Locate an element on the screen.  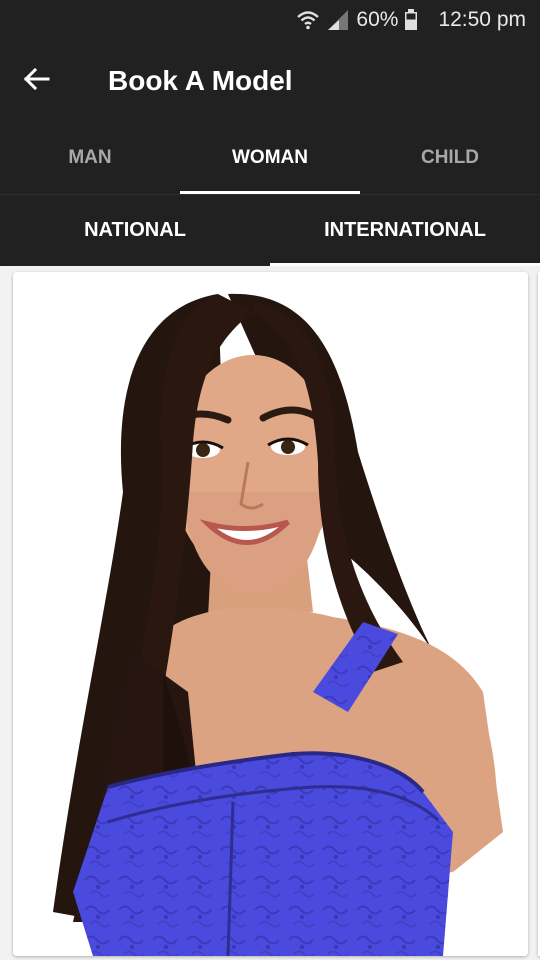
tab-child: CHILD is located at coordinates (450, 158).